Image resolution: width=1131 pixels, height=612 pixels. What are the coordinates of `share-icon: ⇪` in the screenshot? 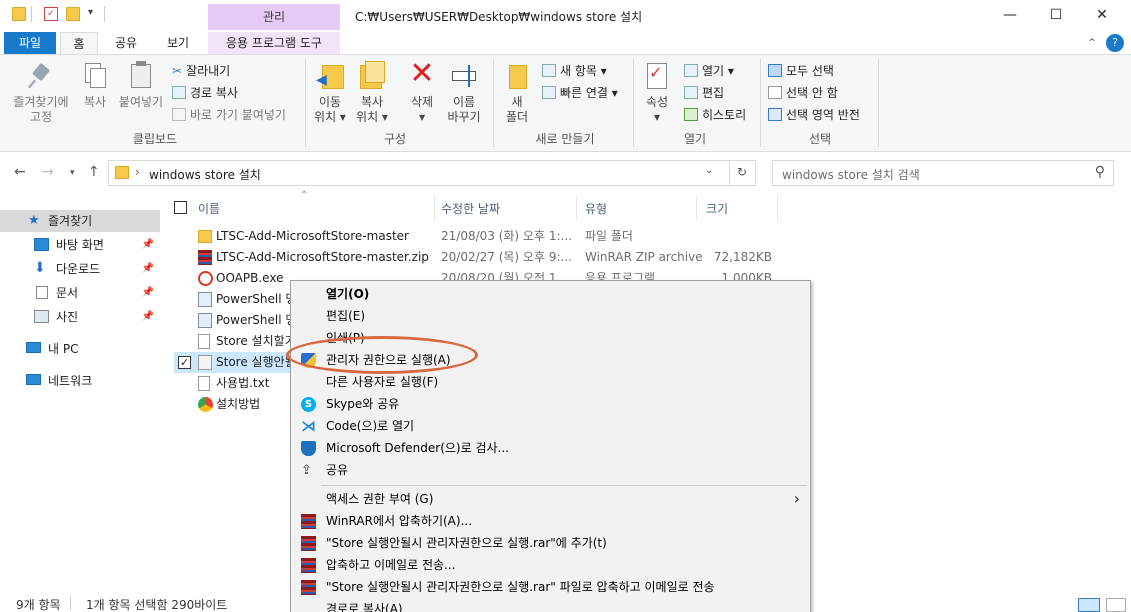 It's located at (306, 470).